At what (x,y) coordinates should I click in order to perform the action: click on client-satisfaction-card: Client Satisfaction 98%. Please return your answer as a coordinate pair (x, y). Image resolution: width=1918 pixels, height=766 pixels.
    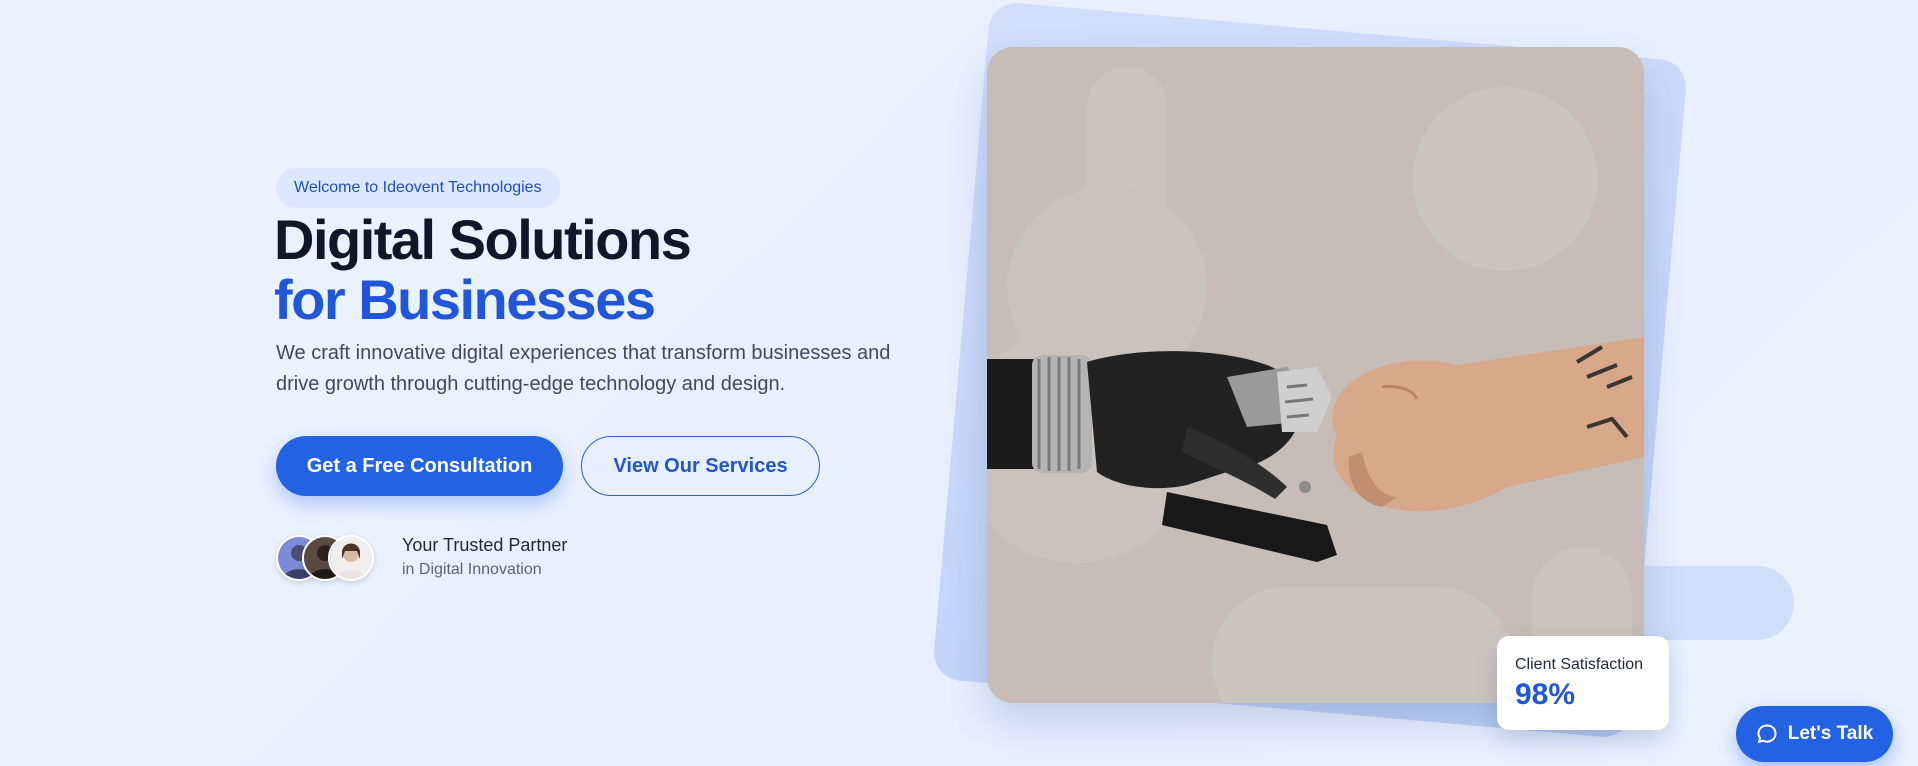
    Looking at the image, I should click on (1583, 683).